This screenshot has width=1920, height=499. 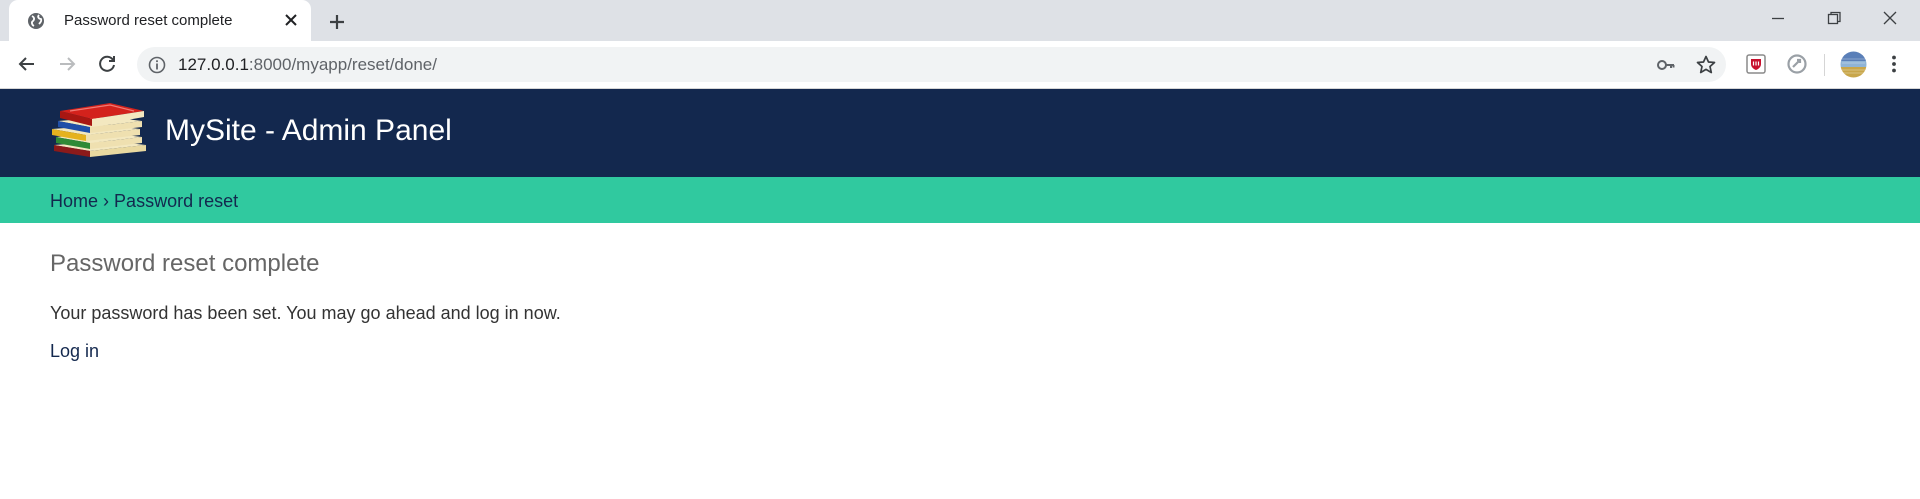 What do you see at coordinates (27, 64) in the screenshot?
I see `arrow-left-icon` at bounding box center [27, 64].